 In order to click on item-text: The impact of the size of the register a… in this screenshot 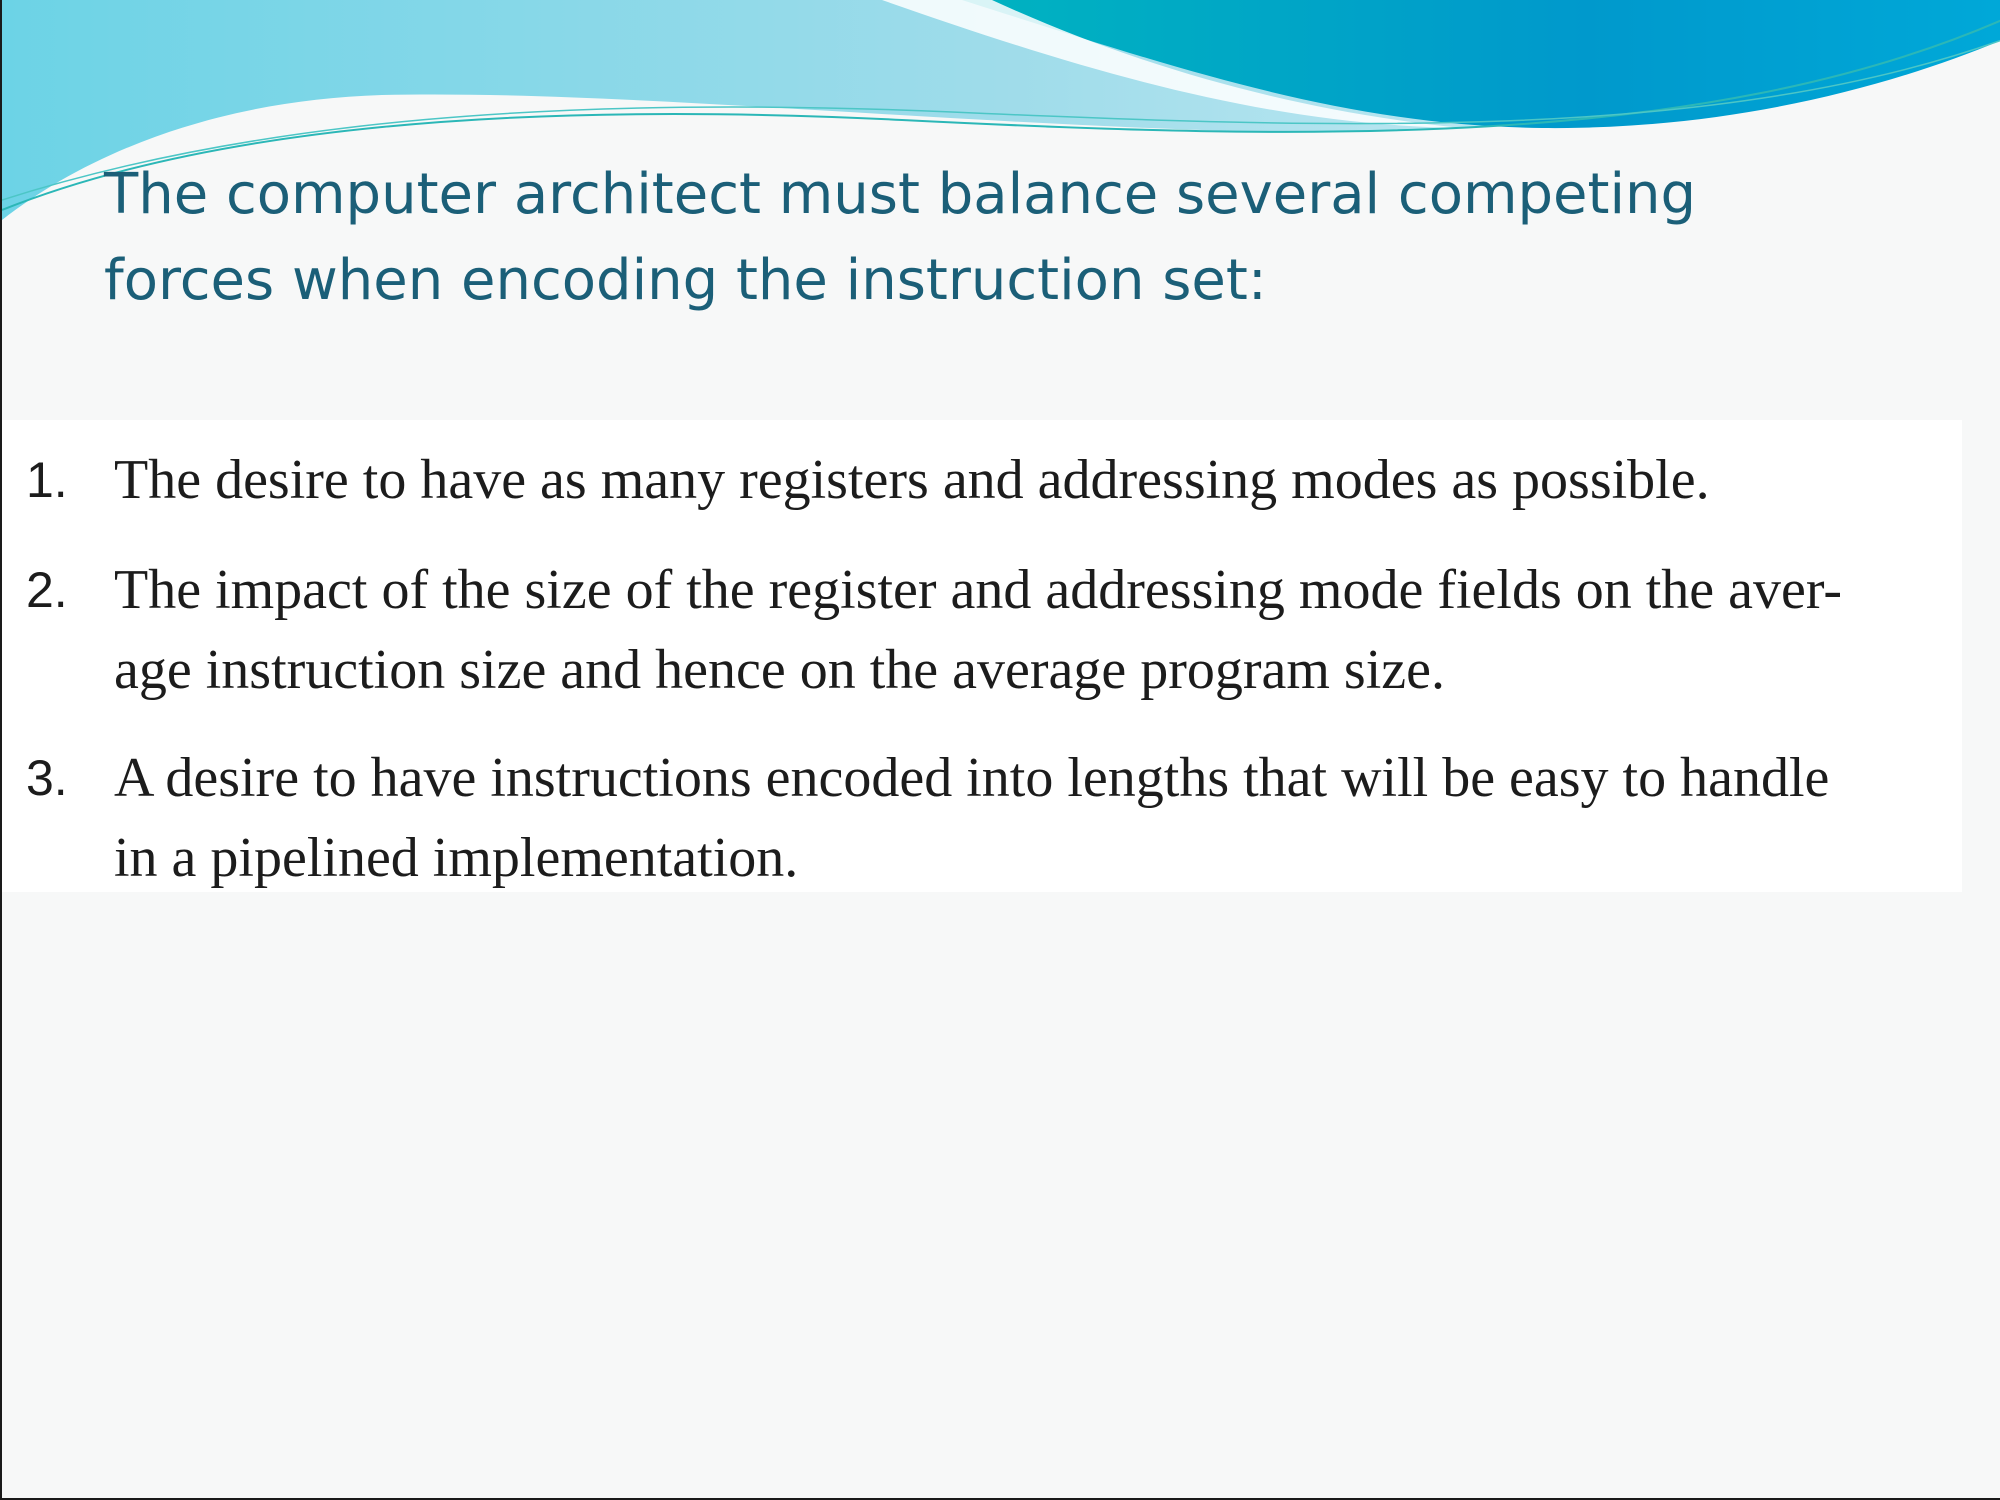, I will do `click(978, 590)`.